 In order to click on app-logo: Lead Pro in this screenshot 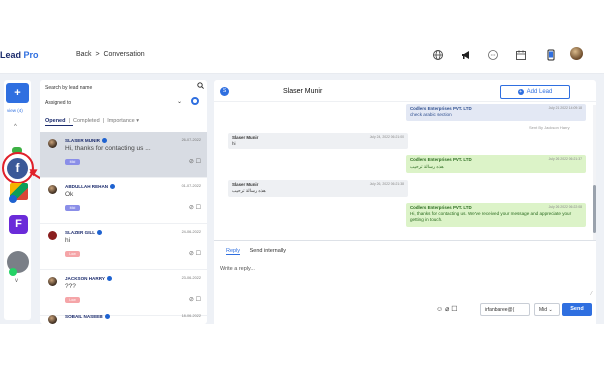, I will do `click(19, 55)`.